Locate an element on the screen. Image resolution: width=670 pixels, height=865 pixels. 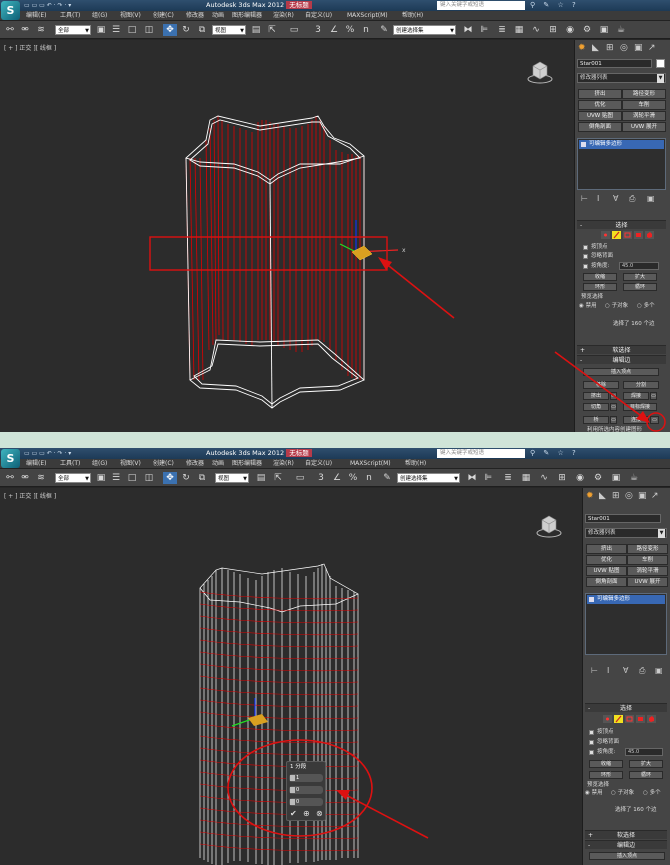
menu-customize-2: 自定义(U) is located at coordinates (318, 464).